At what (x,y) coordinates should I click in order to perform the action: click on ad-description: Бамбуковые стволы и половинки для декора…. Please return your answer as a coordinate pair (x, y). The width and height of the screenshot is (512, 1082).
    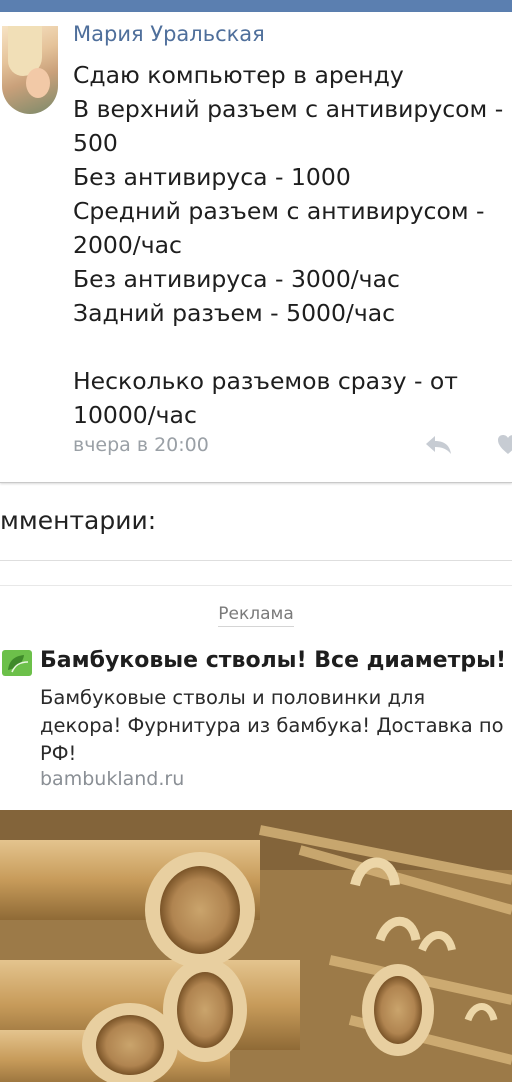
    Looking at the image, I should click on (272, 726).